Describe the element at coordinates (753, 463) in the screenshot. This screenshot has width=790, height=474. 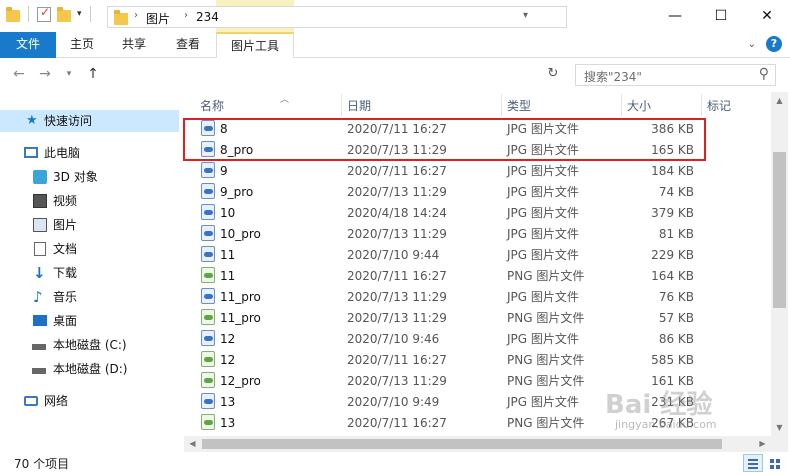
I see `details-view-icon` at that location.